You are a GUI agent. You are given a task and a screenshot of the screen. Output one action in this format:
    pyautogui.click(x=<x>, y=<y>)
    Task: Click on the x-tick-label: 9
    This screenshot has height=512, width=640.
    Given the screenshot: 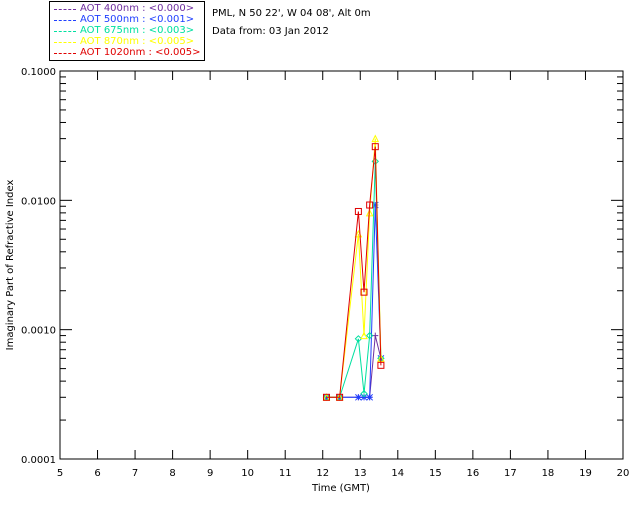 What is the action you would take?
    pyautogui.click(x=210, y=473)
    